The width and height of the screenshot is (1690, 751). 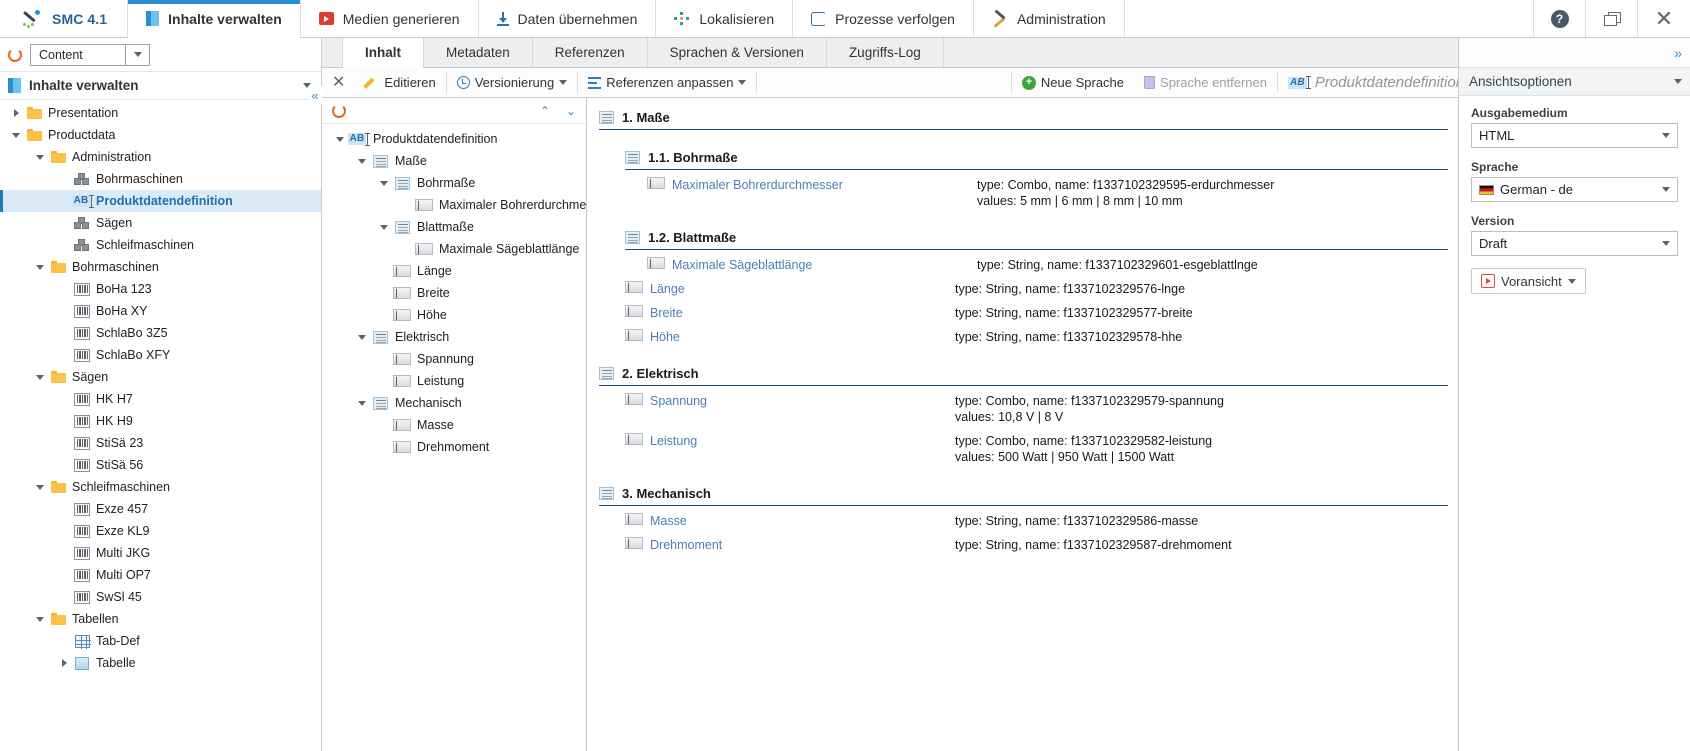 What do you see at coordinates (454, 161) in the screenshot?
I see `structure-tree-item: Maße` at bounding box center [454, 161].